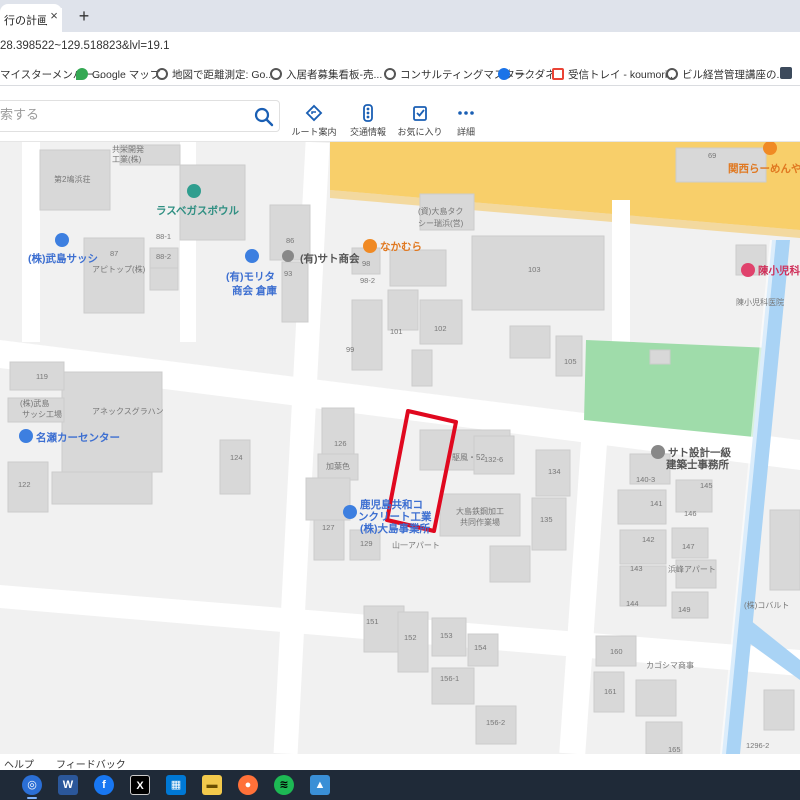  I want to click on maps-pin-icon, so click(82, 74).